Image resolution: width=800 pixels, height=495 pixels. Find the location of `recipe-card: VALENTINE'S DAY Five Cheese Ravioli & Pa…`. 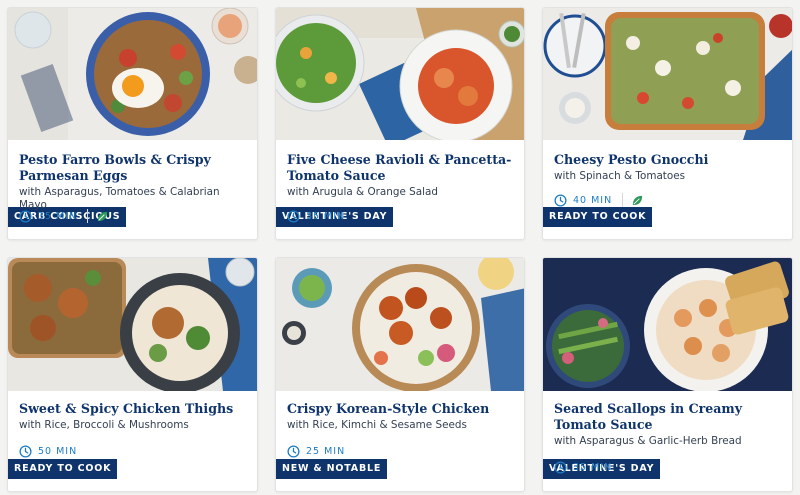

recipe-card: VALENTINE'S DAY Five Cheese Ravioli & Pa… is located at coordinates (400, 123).